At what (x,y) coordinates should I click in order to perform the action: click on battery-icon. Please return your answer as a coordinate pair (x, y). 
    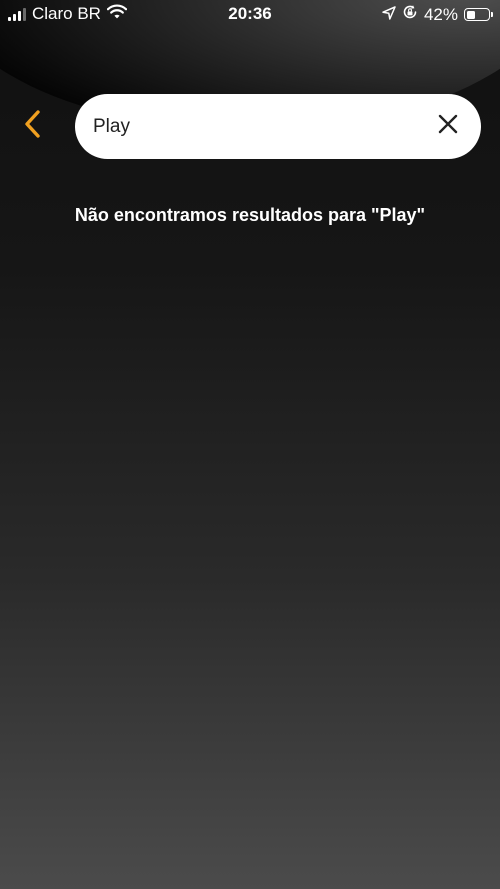
    Looking at the image, I should click on (478, 14).